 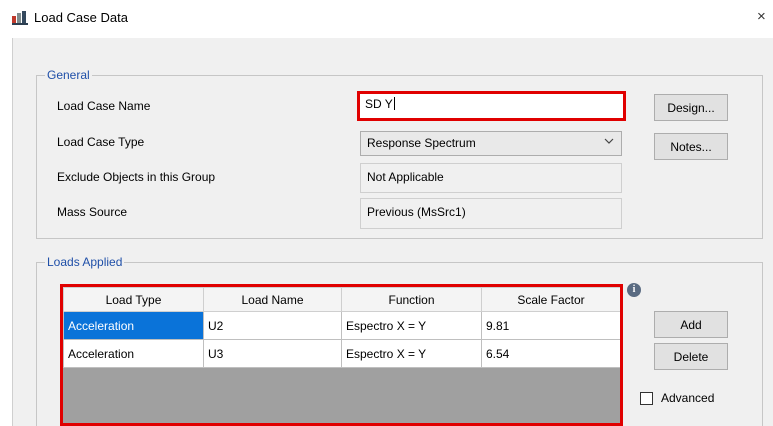 What do you see at coordinates (379, 104) in the screenshot?
I see `load-case-name-value: SD Y` at bounding box center [379, 104].